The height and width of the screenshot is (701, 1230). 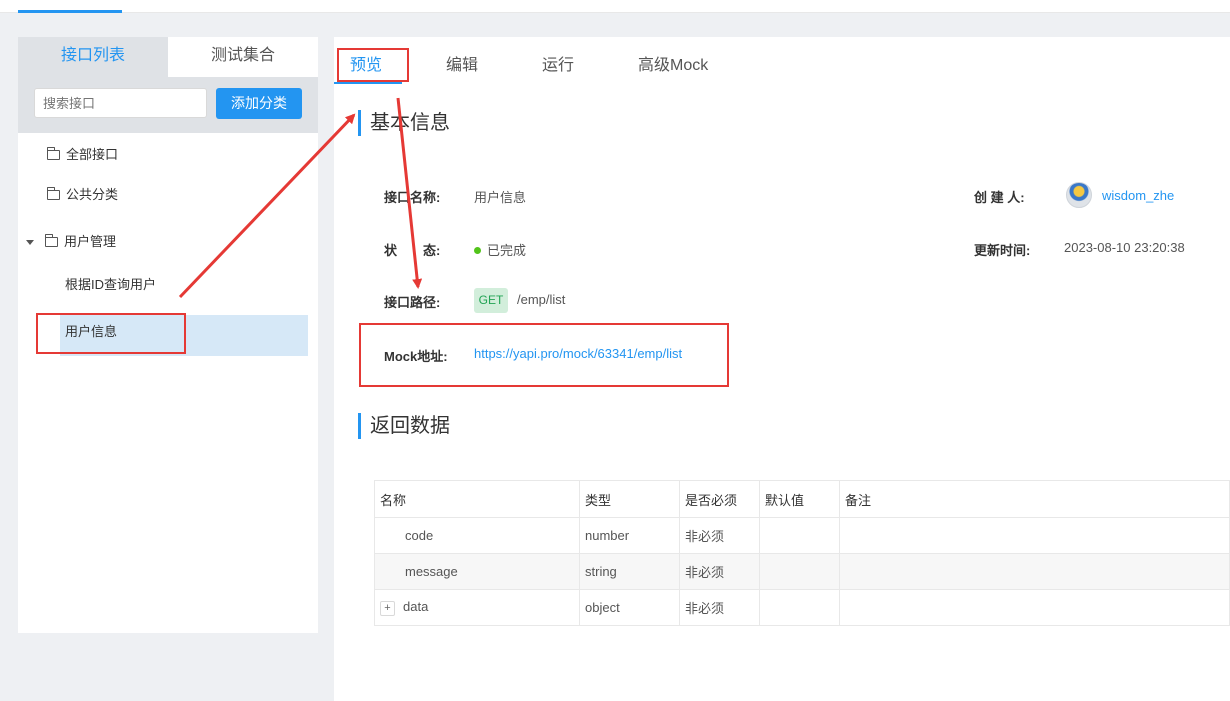 I want to click on sidebar-item-public-category: 公共分类, so click(x=82, y=195).